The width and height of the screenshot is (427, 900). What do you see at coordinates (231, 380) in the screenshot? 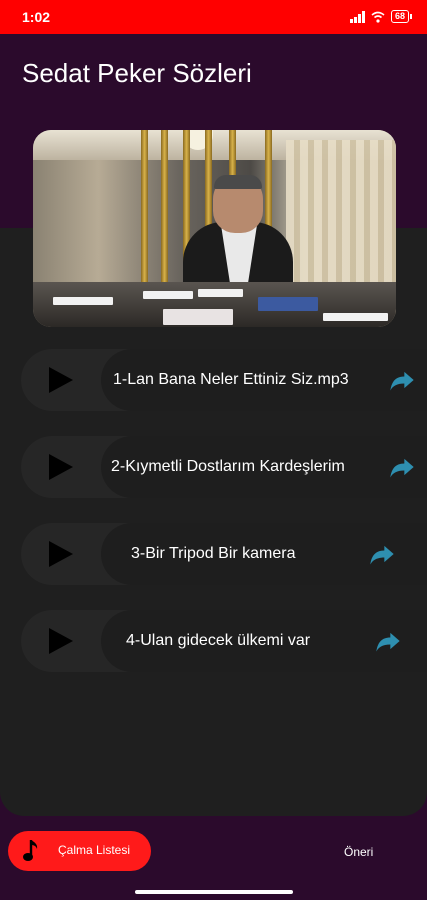
I see `track-title: 1-Lan Bana Neler Ettiniz Siz.mp3` at bounding box center [231, 380].